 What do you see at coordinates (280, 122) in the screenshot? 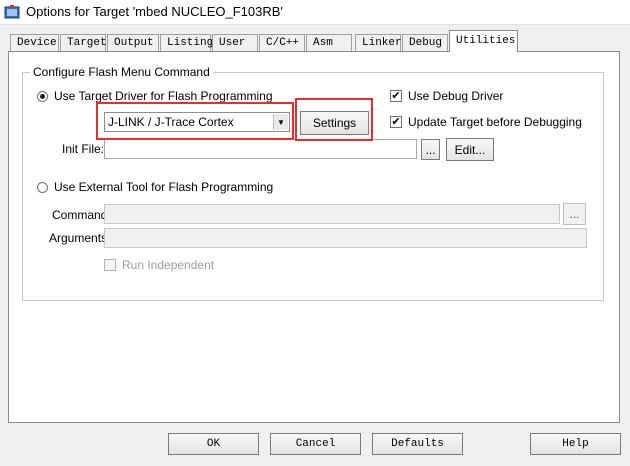
I see `chevron-down-icon: ▼` at bounding box center [280, 122].